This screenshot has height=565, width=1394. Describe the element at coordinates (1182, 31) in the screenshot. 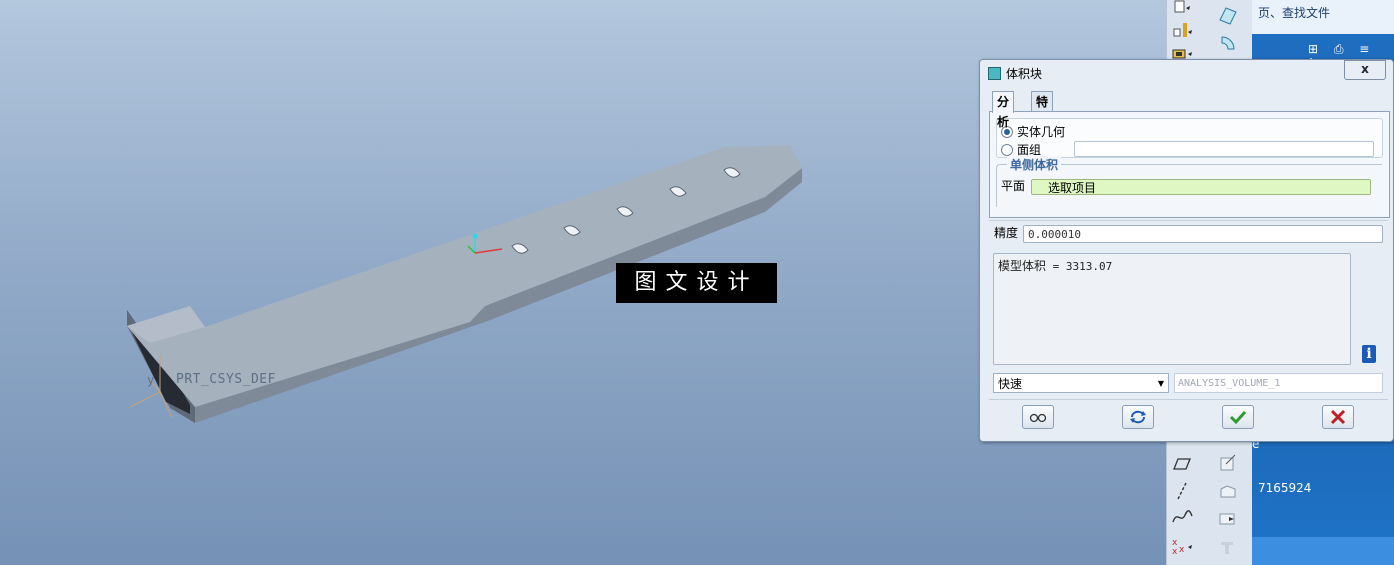

I see `datum-axis-tool-icon` at that location.